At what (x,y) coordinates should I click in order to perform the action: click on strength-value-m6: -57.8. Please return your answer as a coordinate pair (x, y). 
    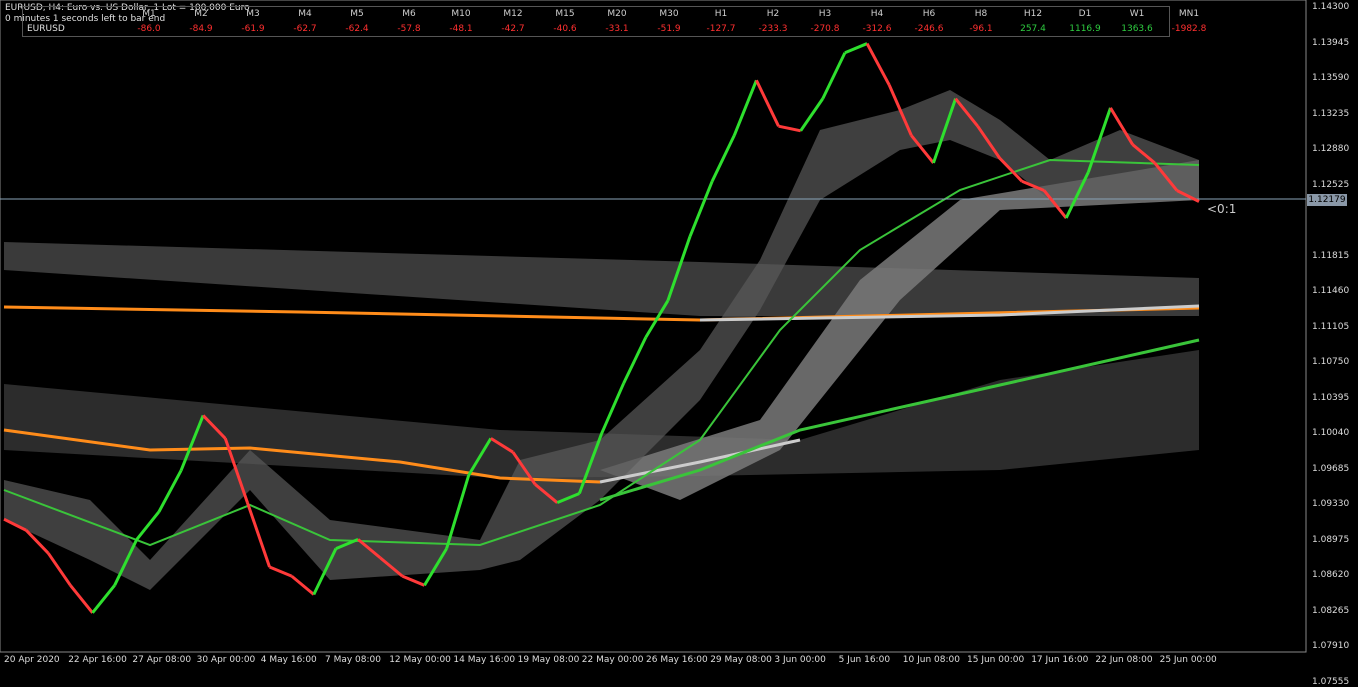
    Looking at the image, I should click on (409, 29).